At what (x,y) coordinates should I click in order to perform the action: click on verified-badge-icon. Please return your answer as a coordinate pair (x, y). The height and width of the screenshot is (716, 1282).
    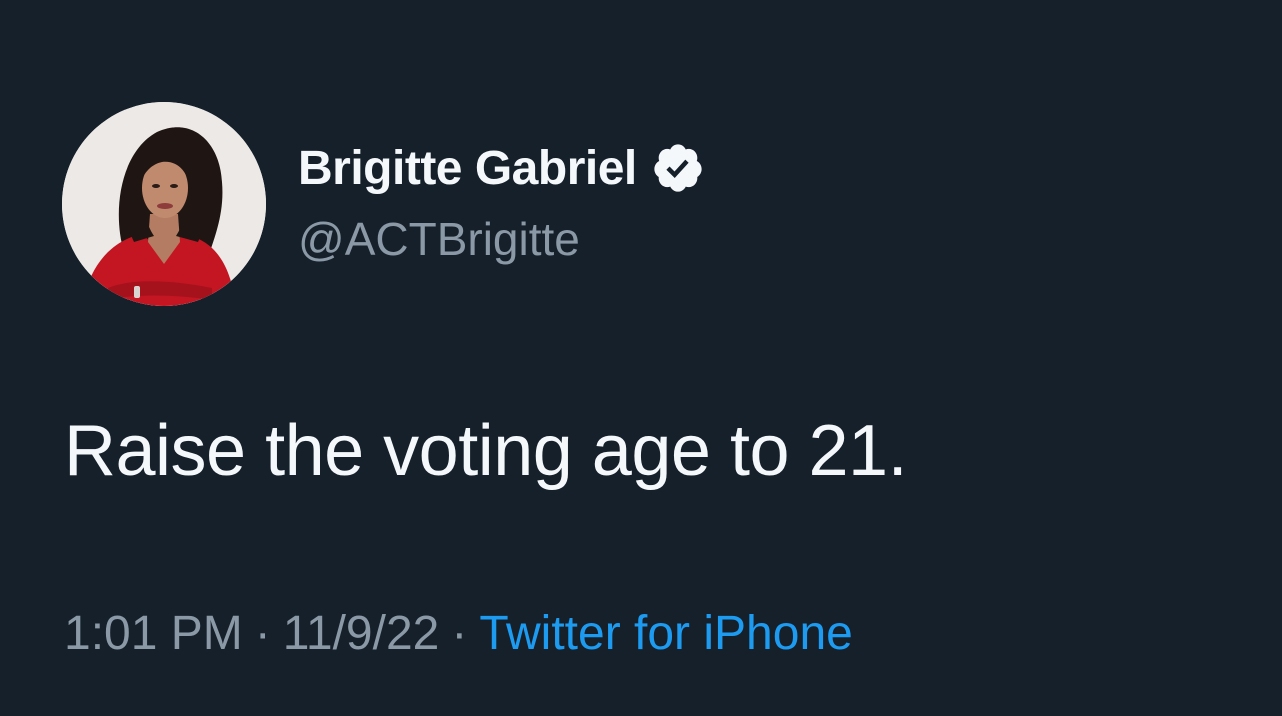
    Looking at the image, I should click on (678, 168).